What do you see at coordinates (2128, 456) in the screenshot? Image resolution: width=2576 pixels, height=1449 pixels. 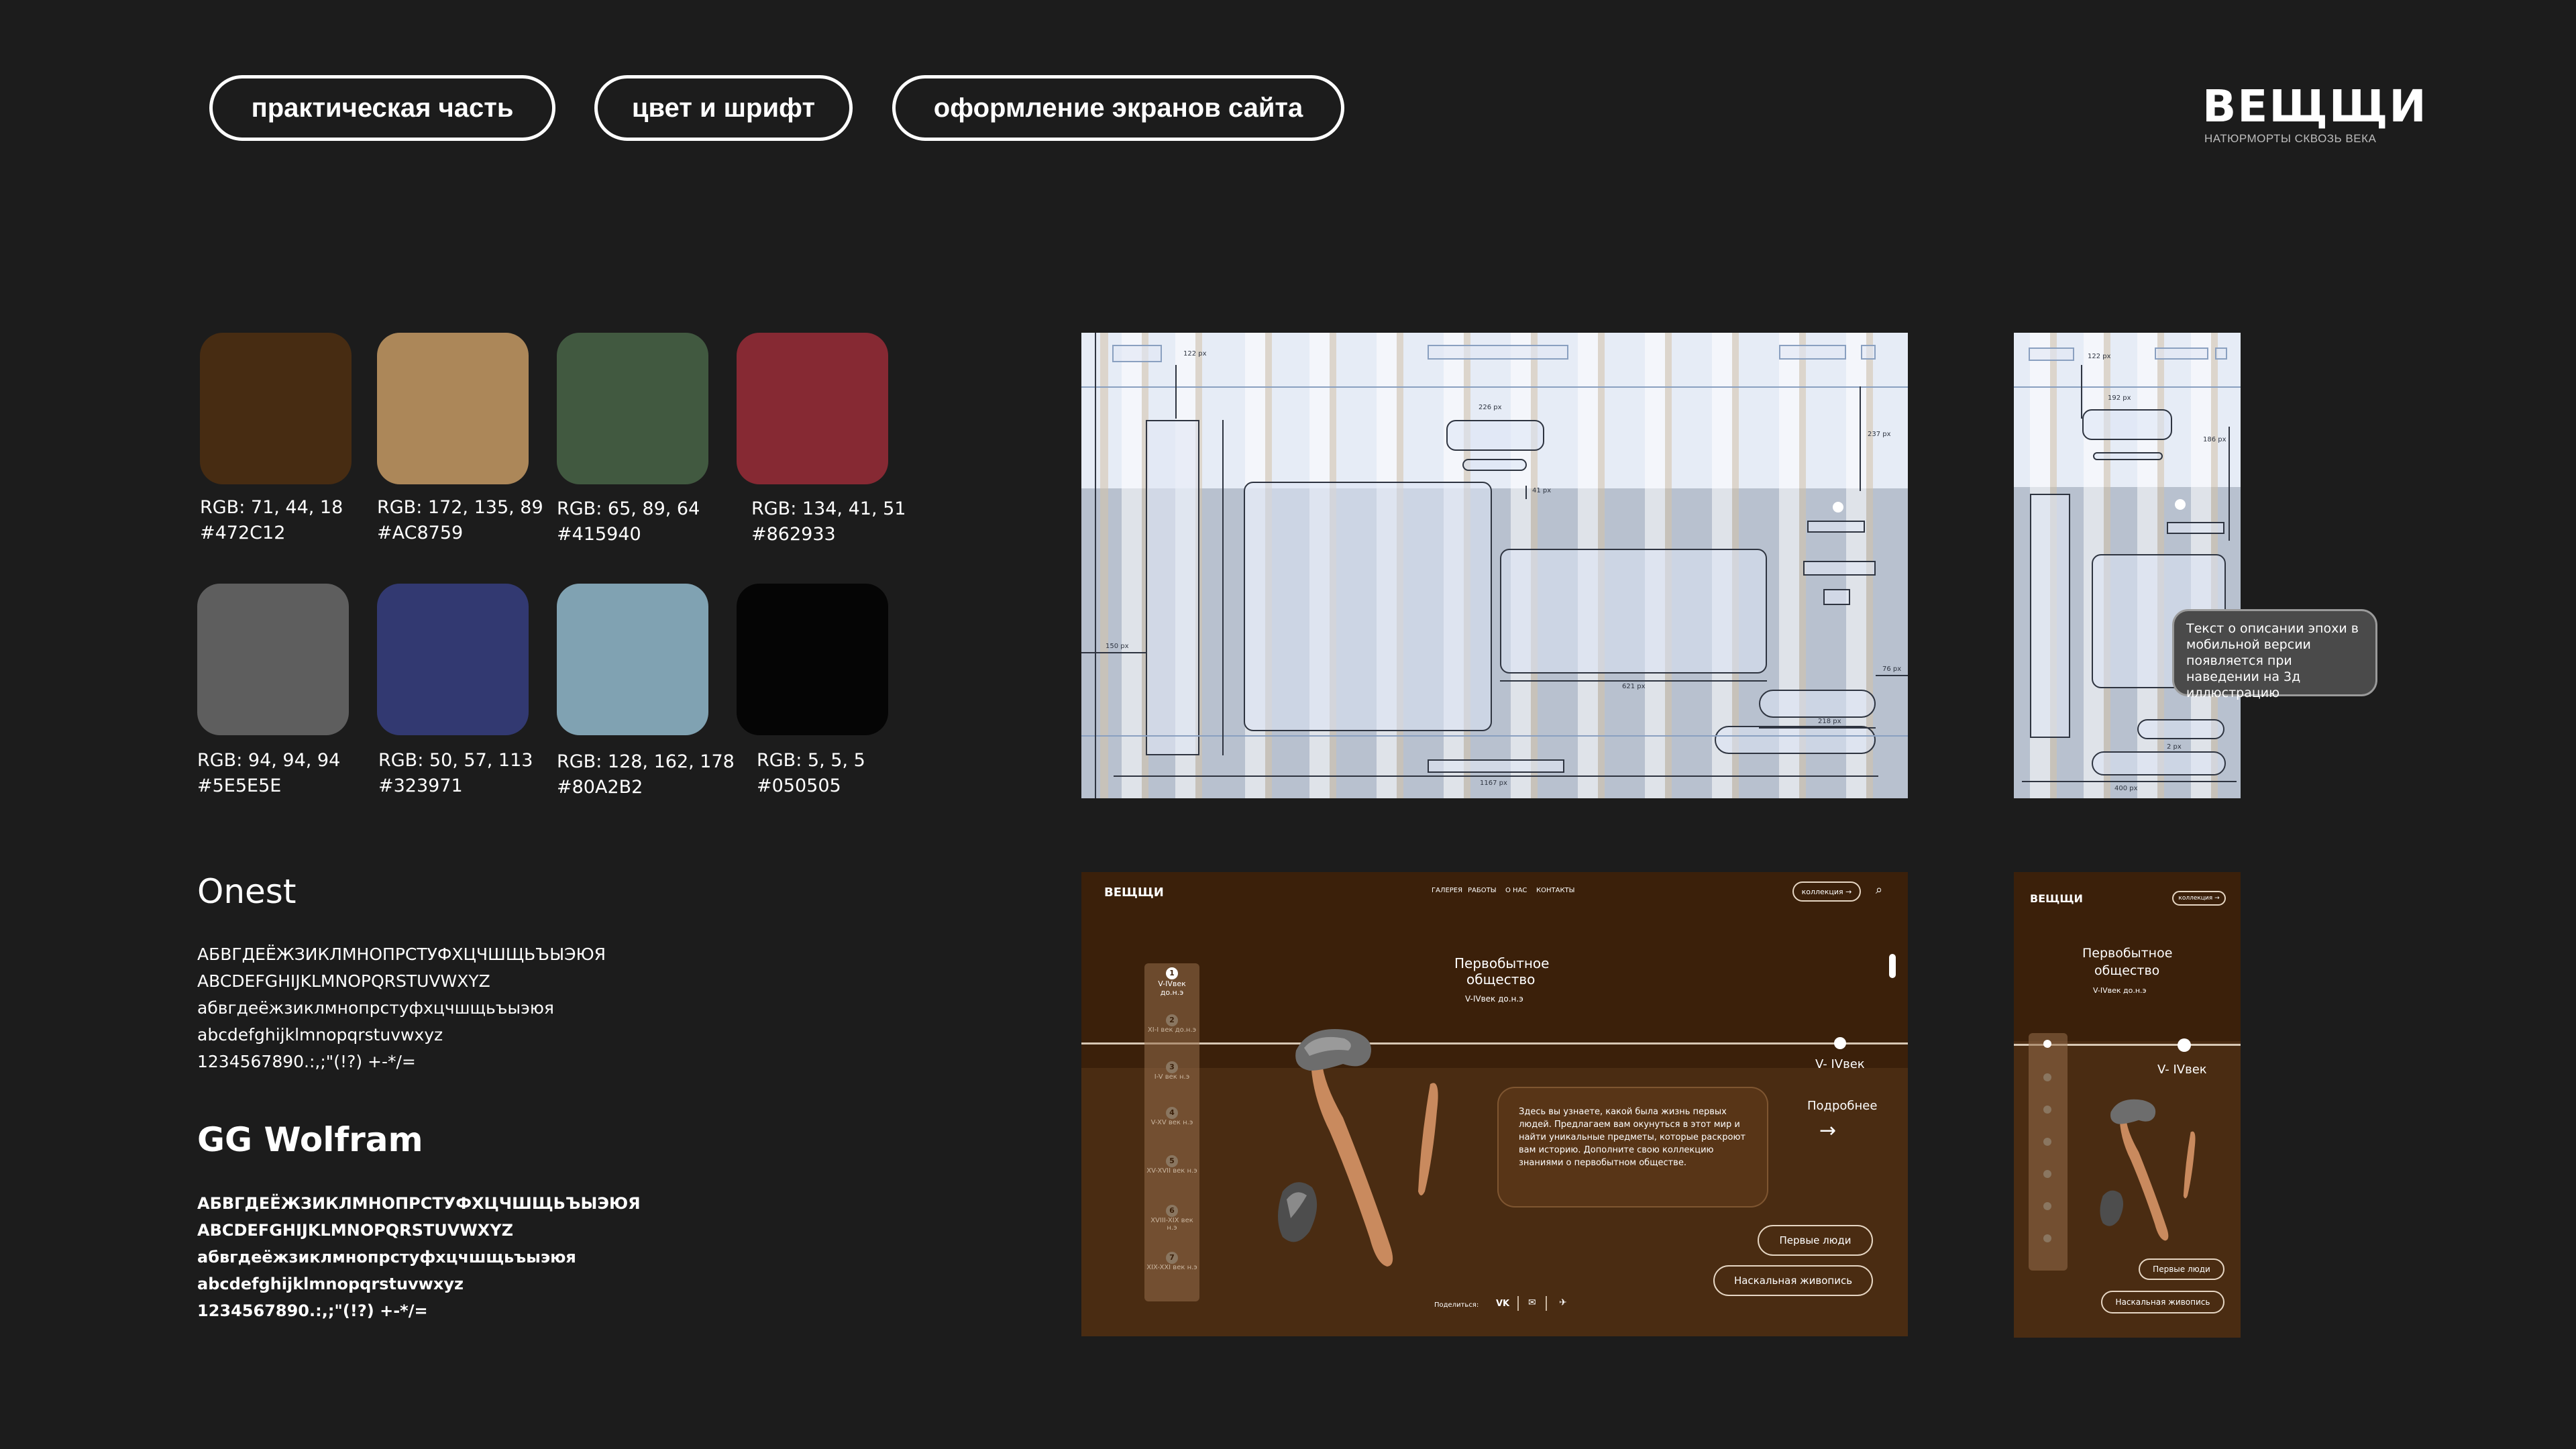 I see `wireframe-subtitle-box` at bounding box center [2128, 456].